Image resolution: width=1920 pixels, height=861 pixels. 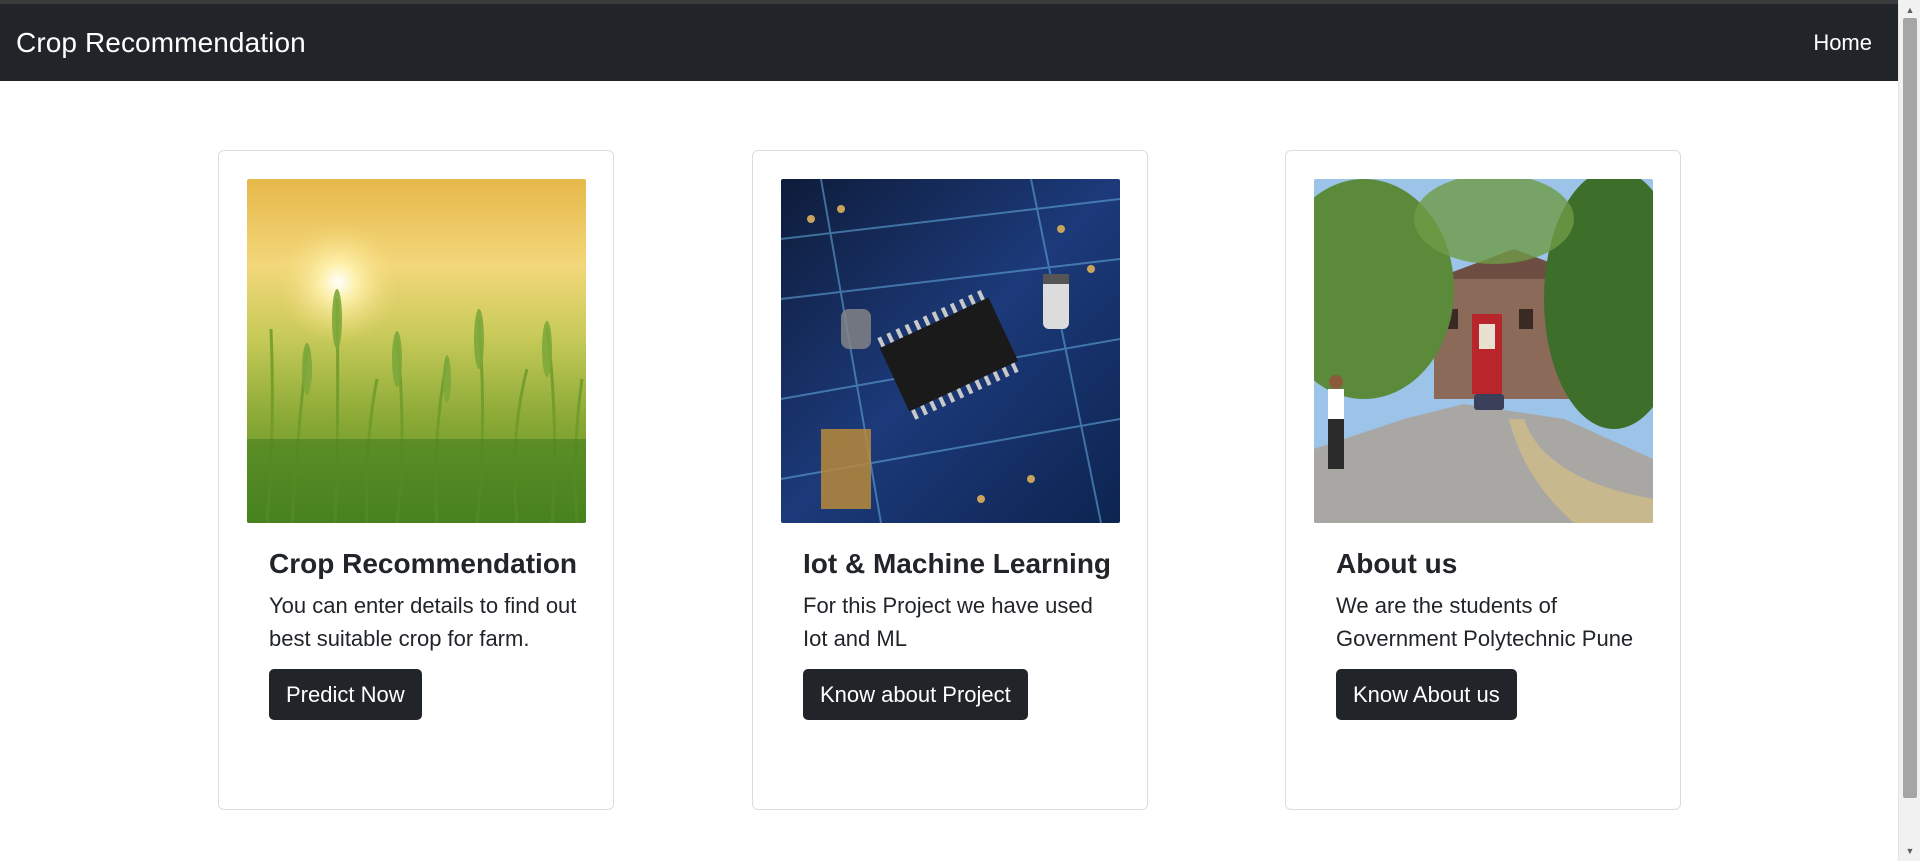 I want to click on card-title: Crop Recommendation, so click(x=423, y=563).